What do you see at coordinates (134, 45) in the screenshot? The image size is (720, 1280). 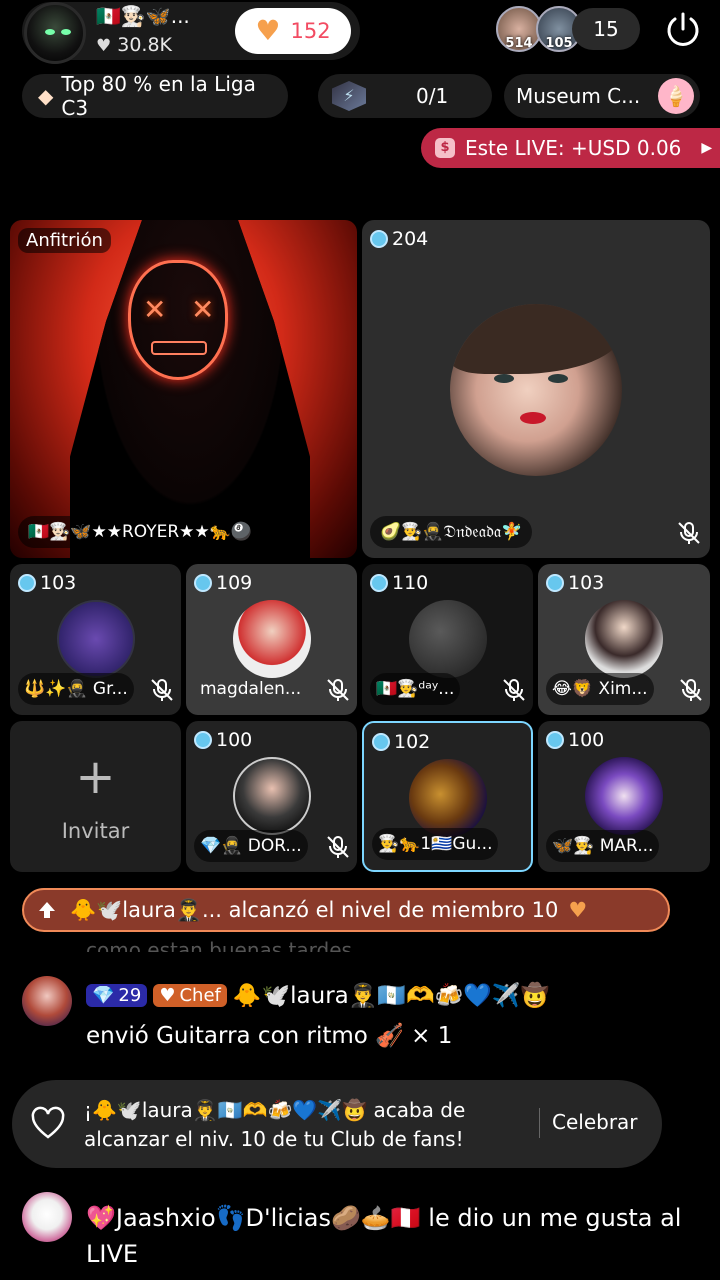 I see `host-likes: ♥ 30.8K` at bounding box center [134, 45].